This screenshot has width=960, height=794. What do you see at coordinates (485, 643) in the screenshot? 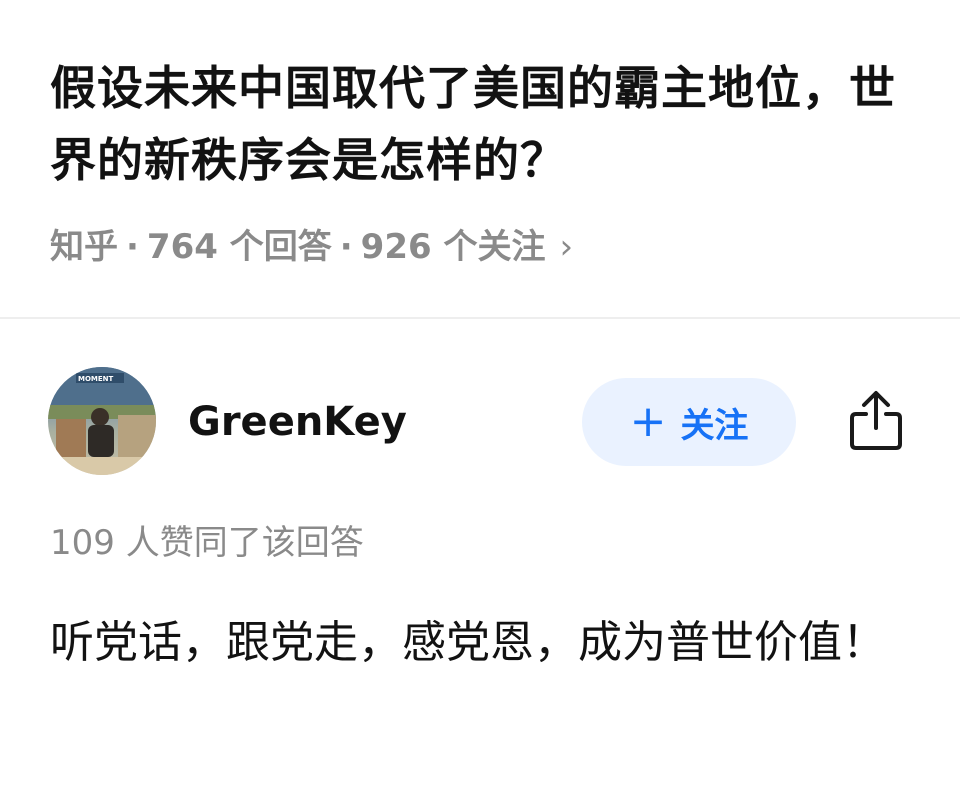
I see `answer-content: 听党话，跟党走，感党恩，成为普世价值！` at bounding box center [485, 643].